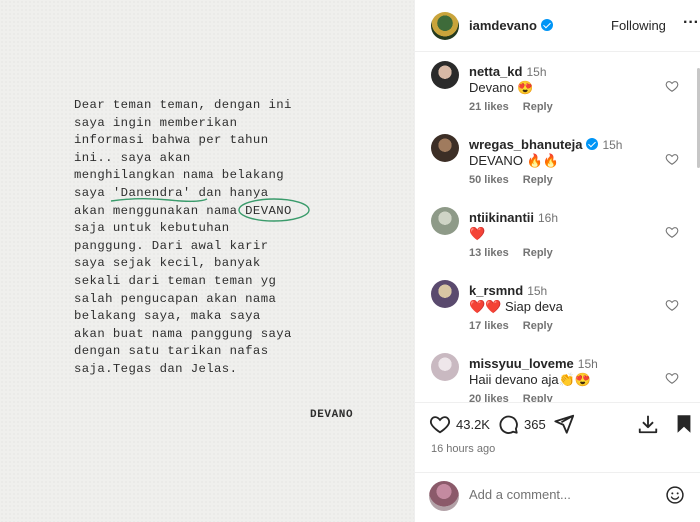 The image size is (700, 522). I want to click on comment-time: 16h, so click(548, 218).